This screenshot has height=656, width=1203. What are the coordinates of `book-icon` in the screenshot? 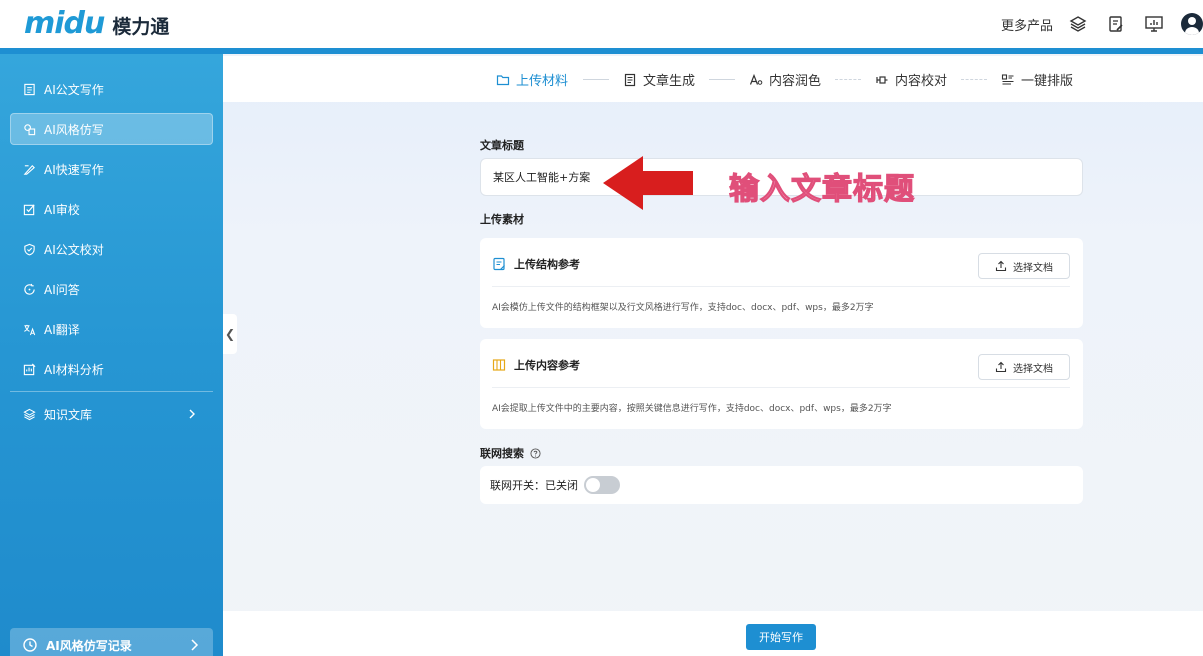 It's located at (499, 365).